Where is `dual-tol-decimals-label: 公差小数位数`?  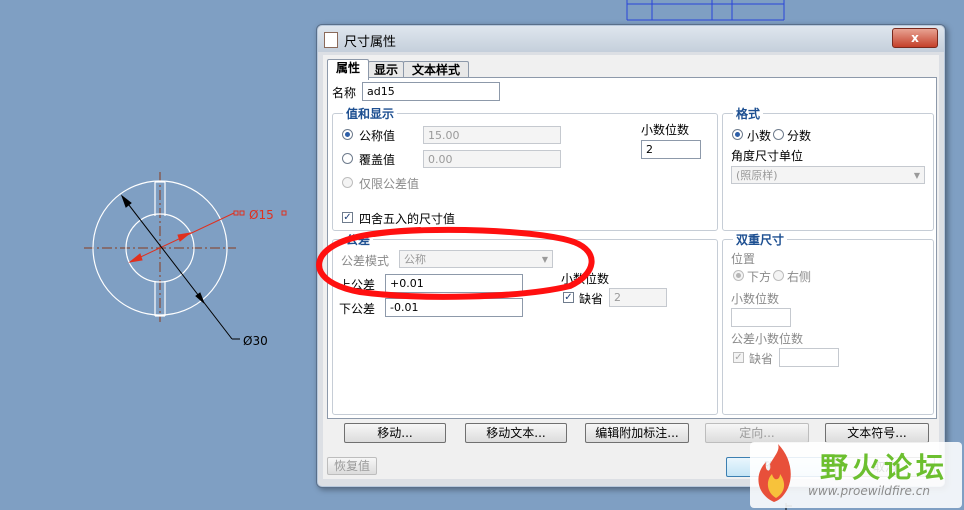
dual-tol-decimals-label: 公差小数位数 is located at coordinates (767, 339).